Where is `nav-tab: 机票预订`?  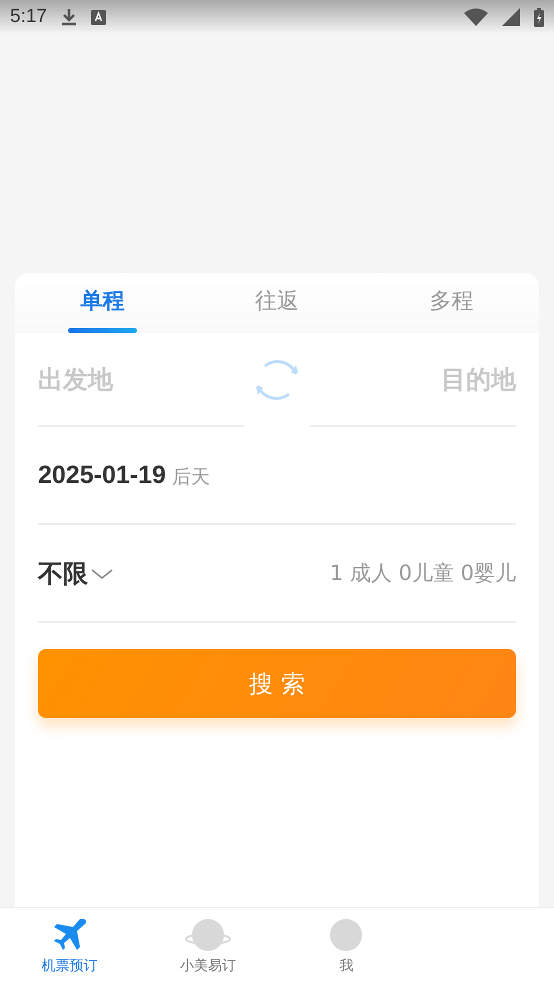
nav-tab: 机票预订 is located at coordinates (69, 946).